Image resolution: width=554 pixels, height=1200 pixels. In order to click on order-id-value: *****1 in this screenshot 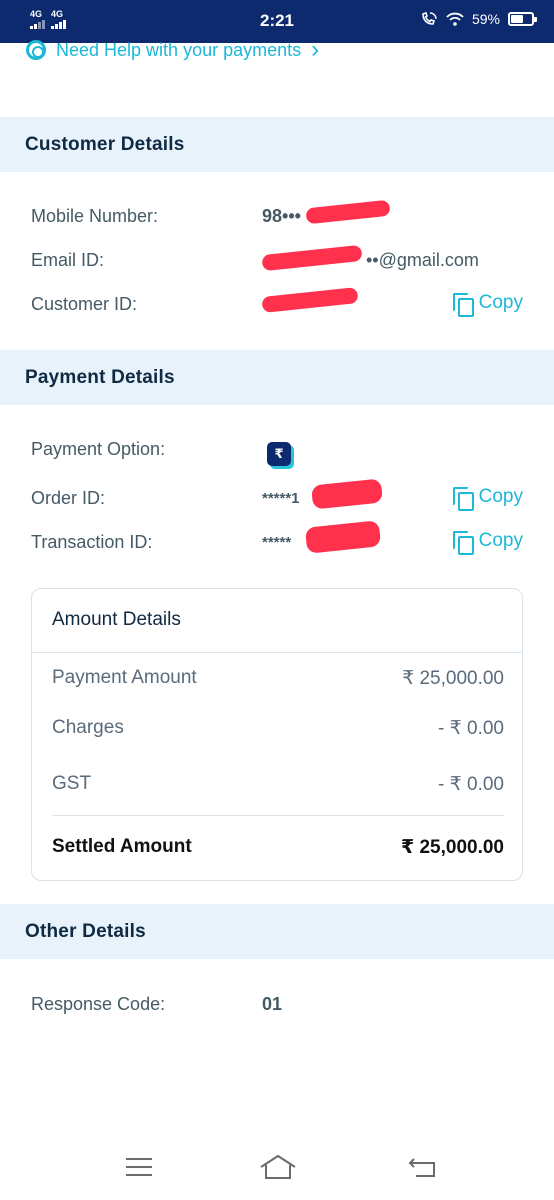, I will do `click(281, 498)`.